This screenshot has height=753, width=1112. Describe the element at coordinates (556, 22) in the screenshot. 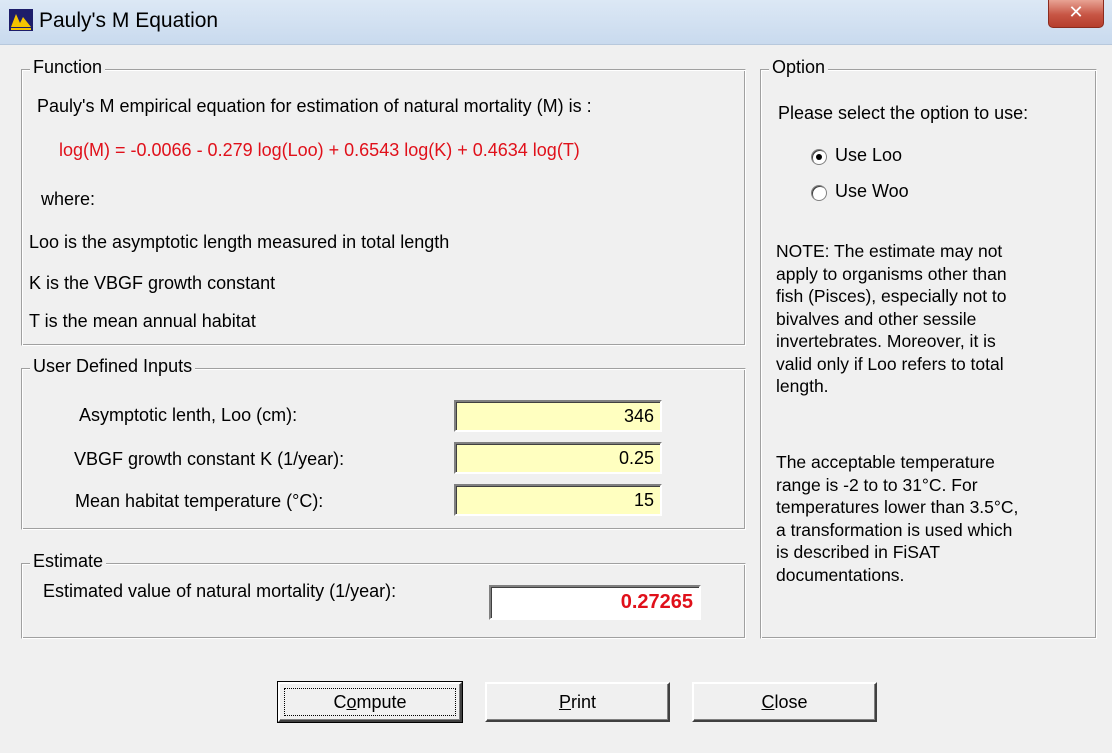

I see `title-bar: Pauly's M Equation ✕` at that location.